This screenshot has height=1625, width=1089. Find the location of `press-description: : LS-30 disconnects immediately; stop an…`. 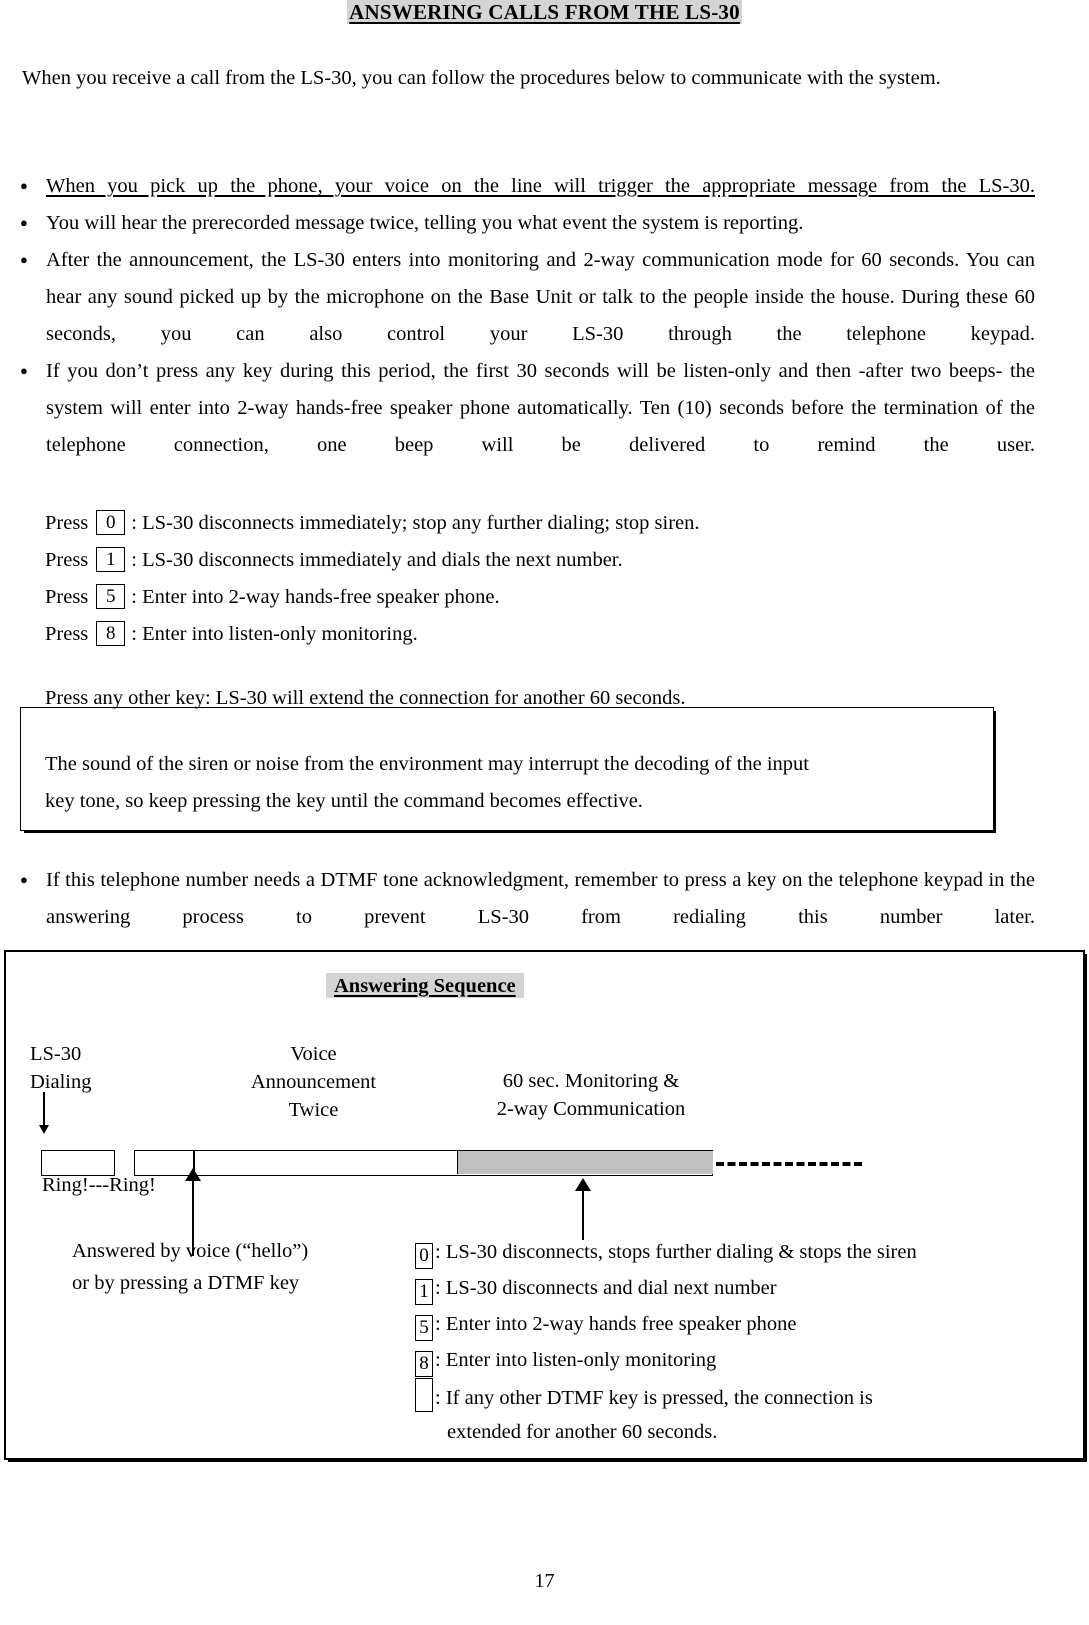

press-description: : LS-30 disconnects immediately; stop an… is located at coordinates (415, 523).